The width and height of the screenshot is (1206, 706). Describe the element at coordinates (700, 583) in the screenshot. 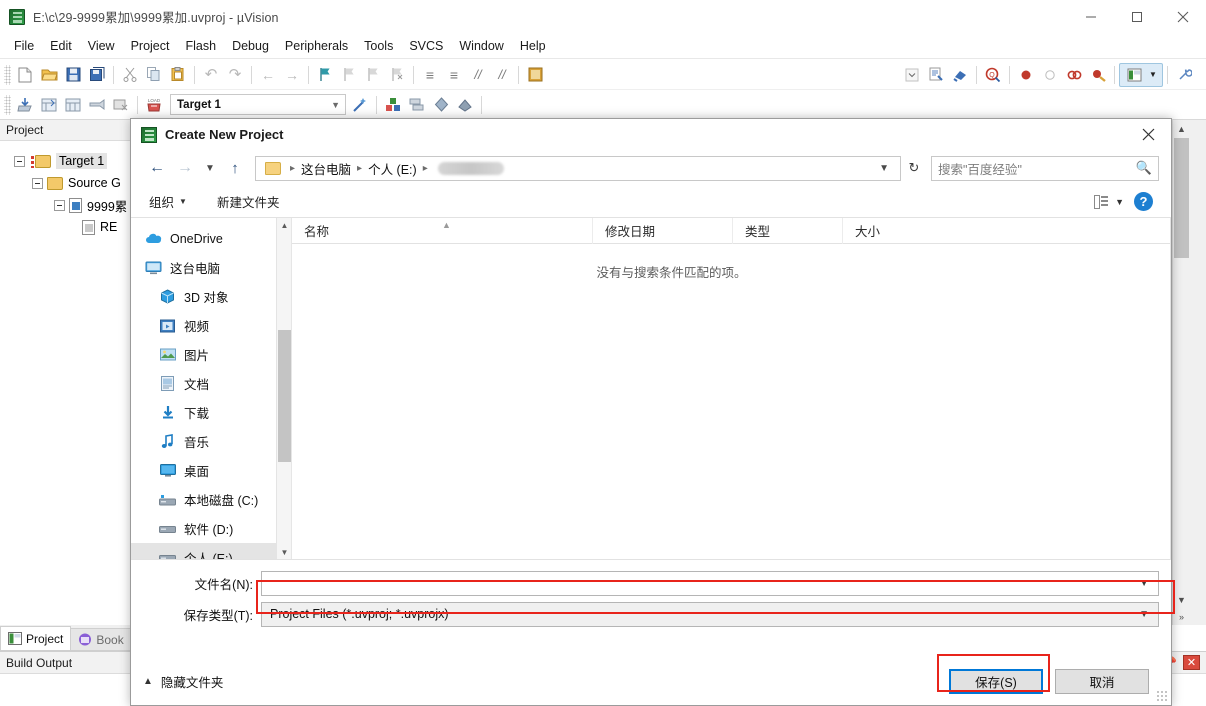

I see `filename-text` at that location.